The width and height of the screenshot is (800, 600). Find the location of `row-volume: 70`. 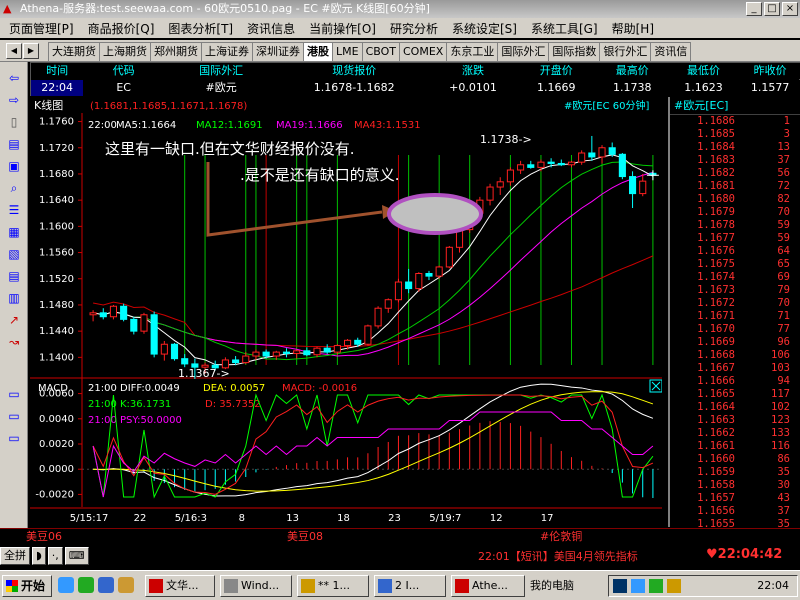

row-volume: 70 is located at coordinates (783, 212).